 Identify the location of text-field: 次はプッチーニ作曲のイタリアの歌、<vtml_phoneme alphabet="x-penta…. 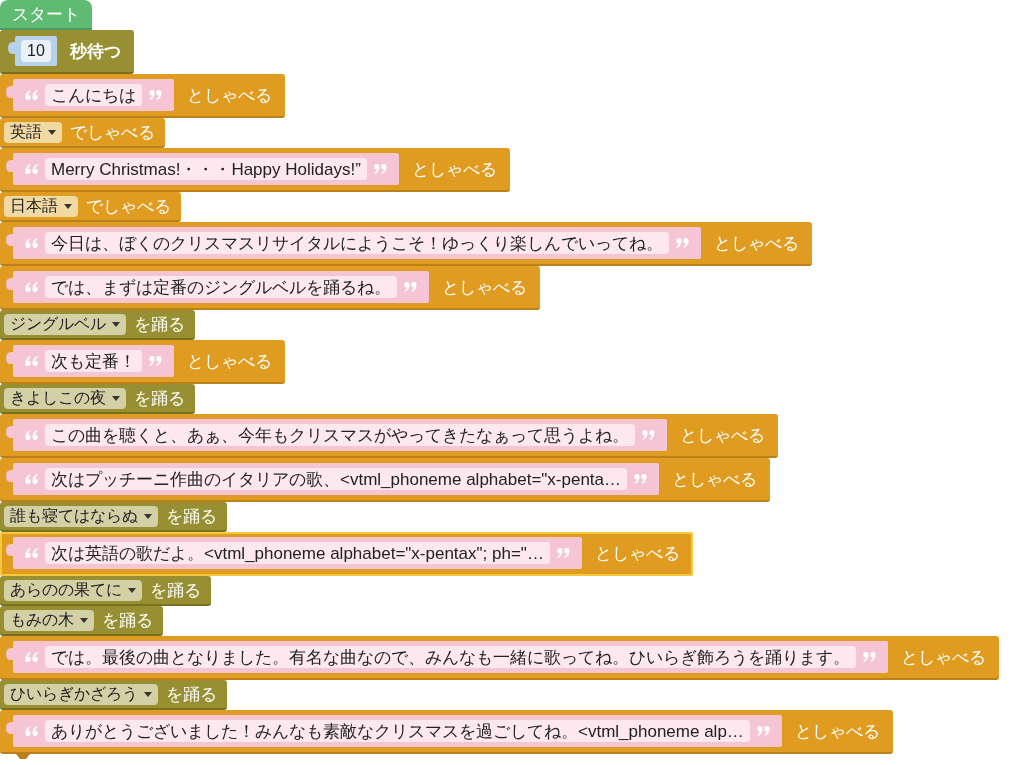
(336, 479).